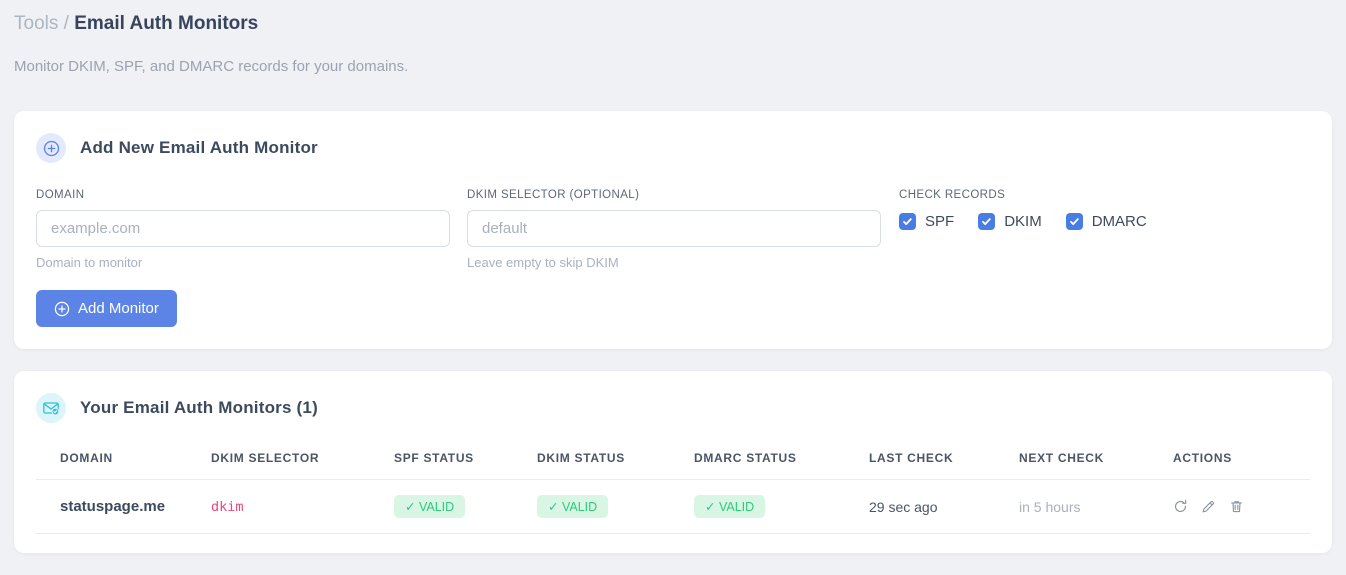 Image resolution: width=1346 pixels, height=575 pixels. I want to click on spf-status-badge: ✓ VALID, so click(430, 506).